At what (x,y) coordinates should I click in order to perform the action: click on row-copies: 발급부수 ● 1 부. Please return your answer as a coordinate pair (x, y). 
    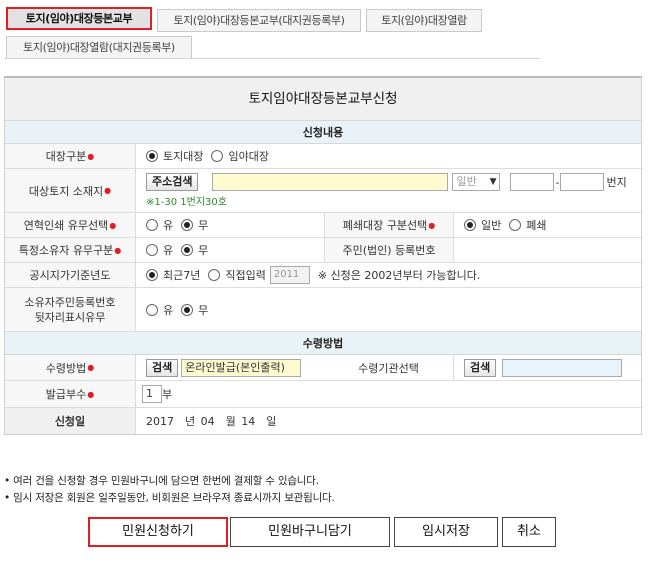
    Looking at the image, I should click on (323, 394).